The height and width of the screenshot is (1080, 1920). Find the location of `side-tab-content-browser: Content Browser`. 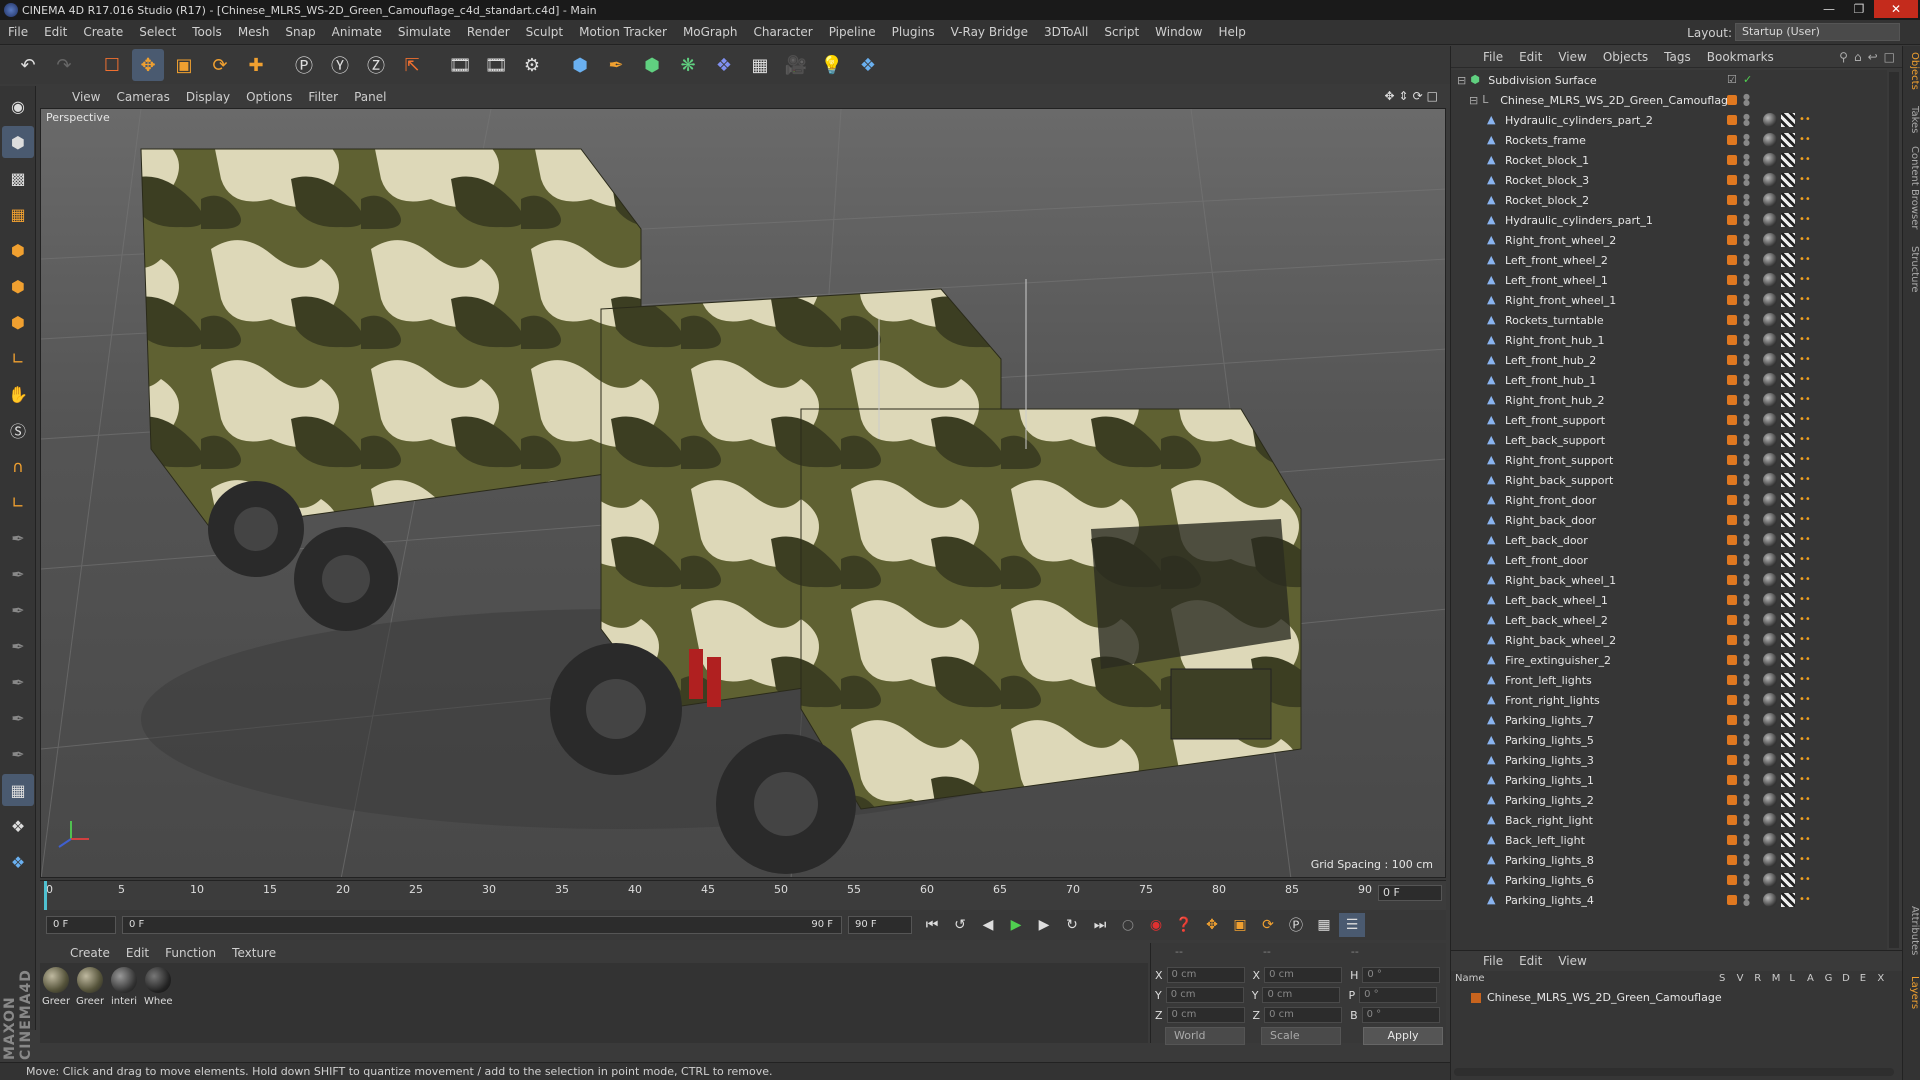

side-tab-content-browser: Content Browser is located at coordinates (1912, 187).